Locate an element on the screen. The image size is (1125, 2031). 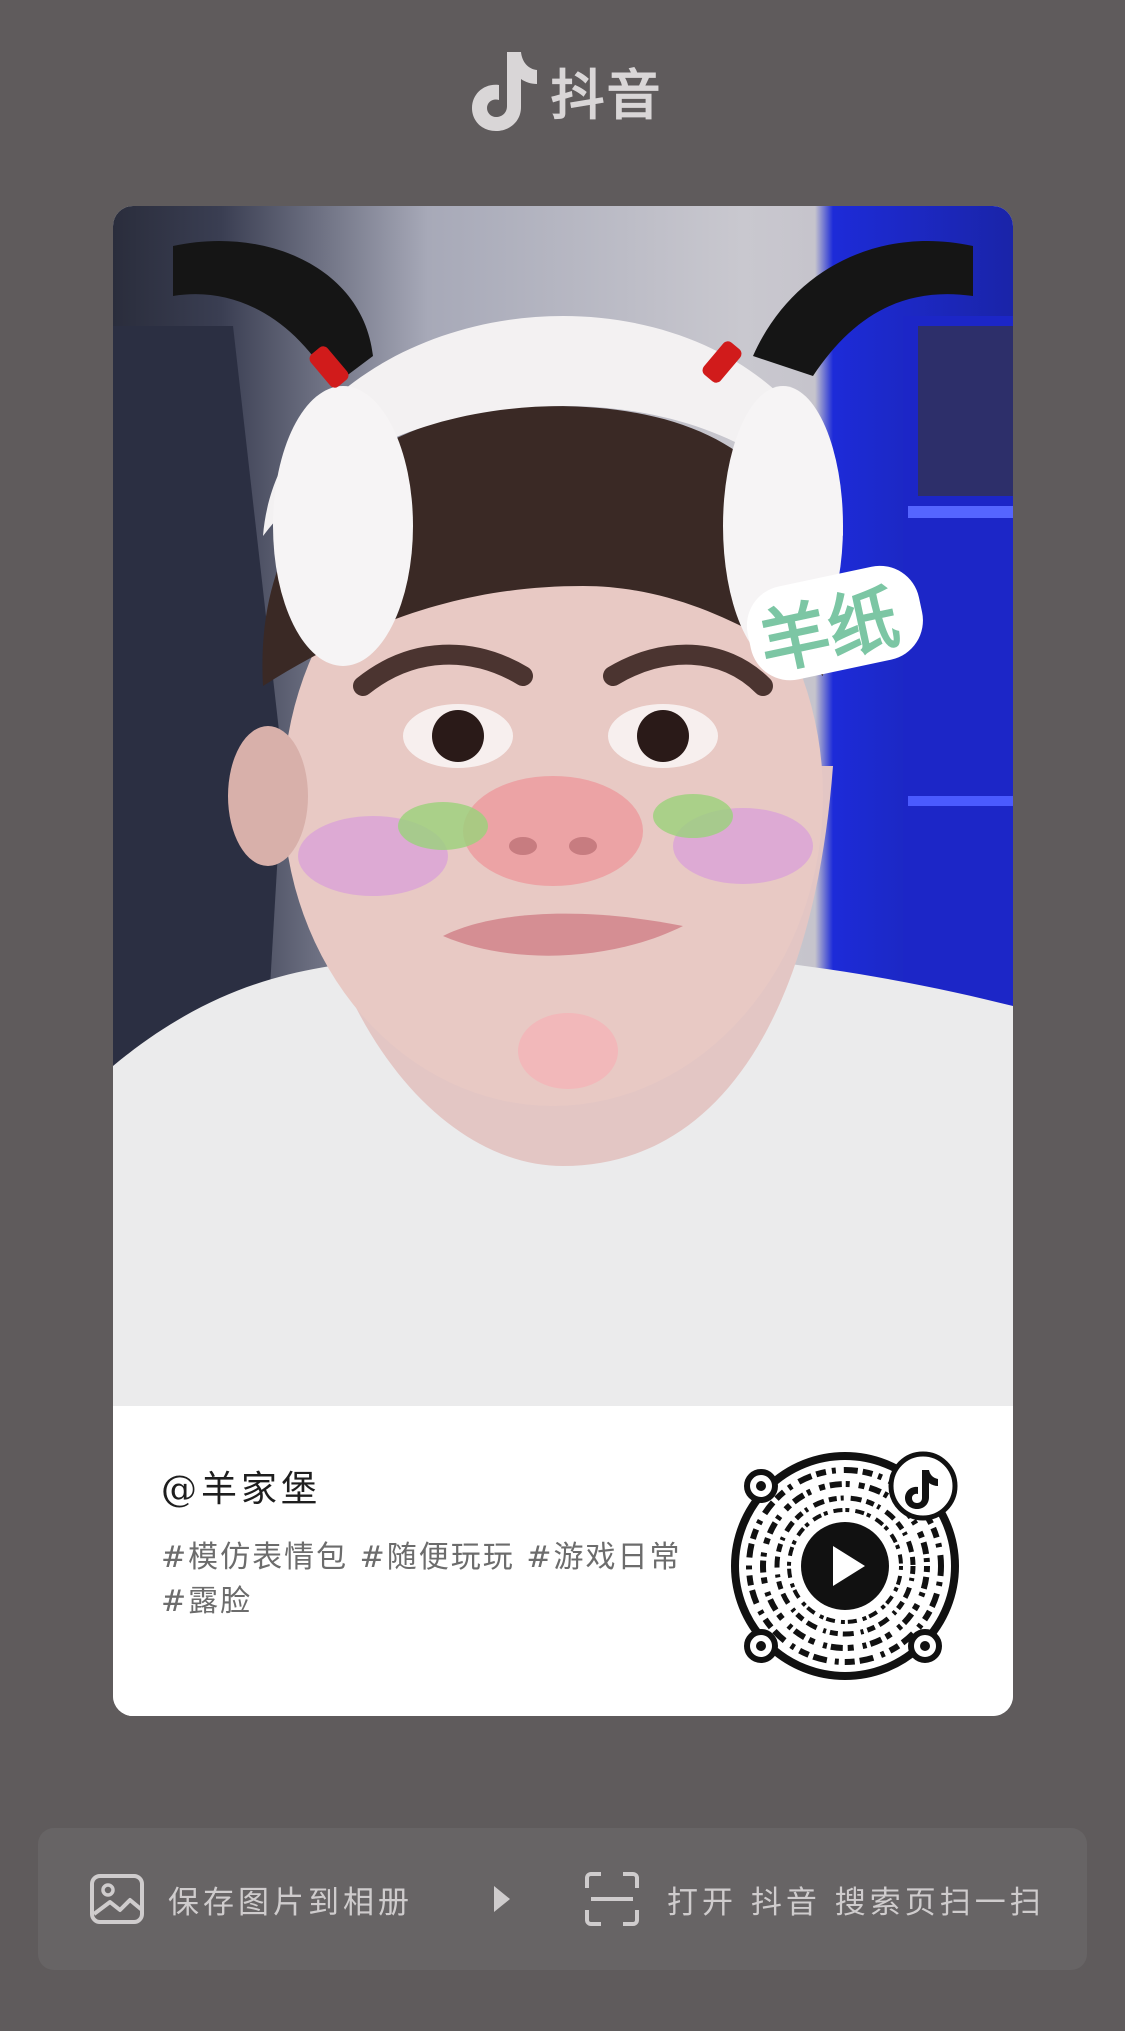
brand-name: 抖音 is located at coordinates (606, 95).